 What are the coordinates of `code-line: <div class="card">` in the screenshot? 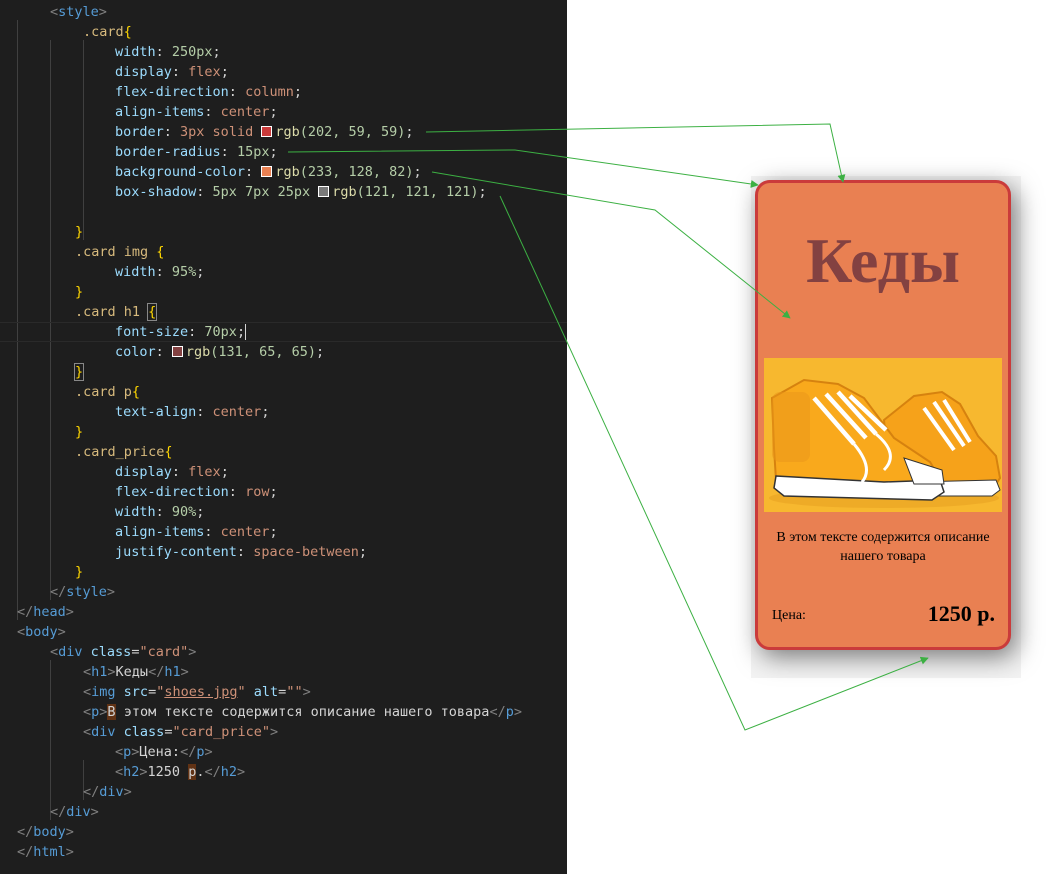 It's located at (123, 652).